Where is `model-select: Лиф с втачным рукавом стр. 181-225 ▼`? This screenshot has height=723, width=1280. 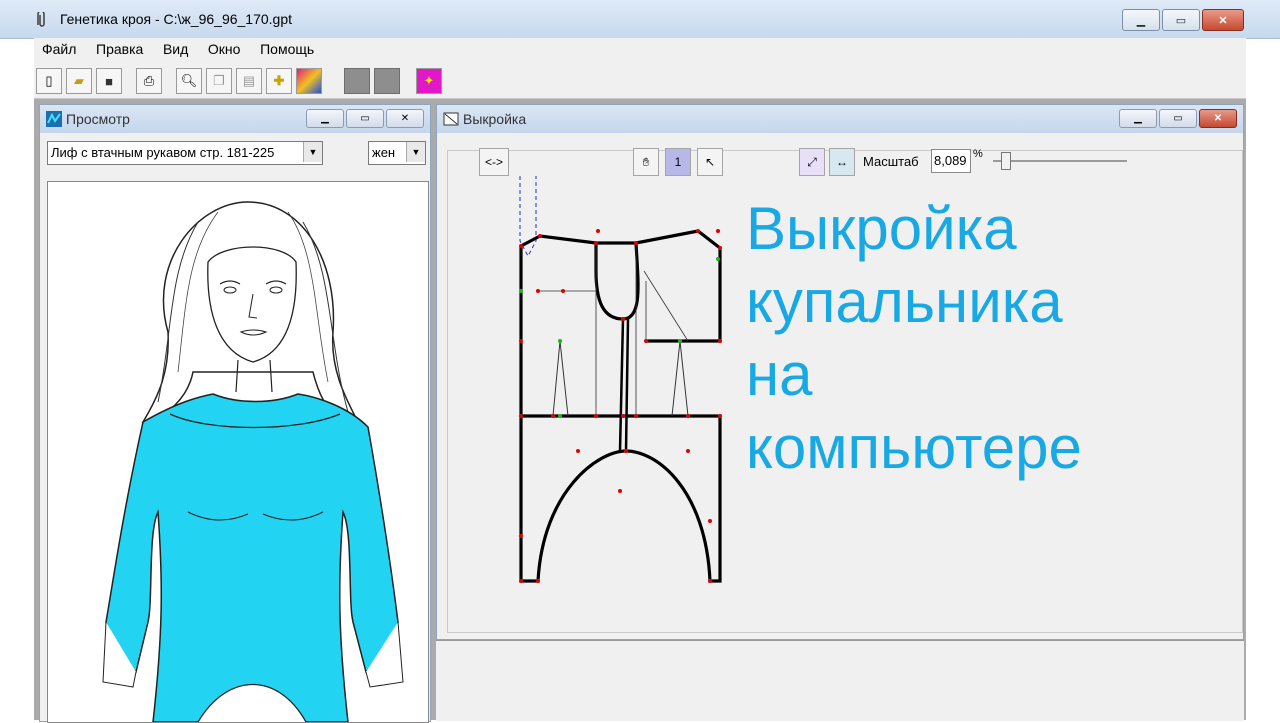 model-select: Лиф с втачным рукавом стр. 181-225 ▼ is located at coordinates (185, 153).